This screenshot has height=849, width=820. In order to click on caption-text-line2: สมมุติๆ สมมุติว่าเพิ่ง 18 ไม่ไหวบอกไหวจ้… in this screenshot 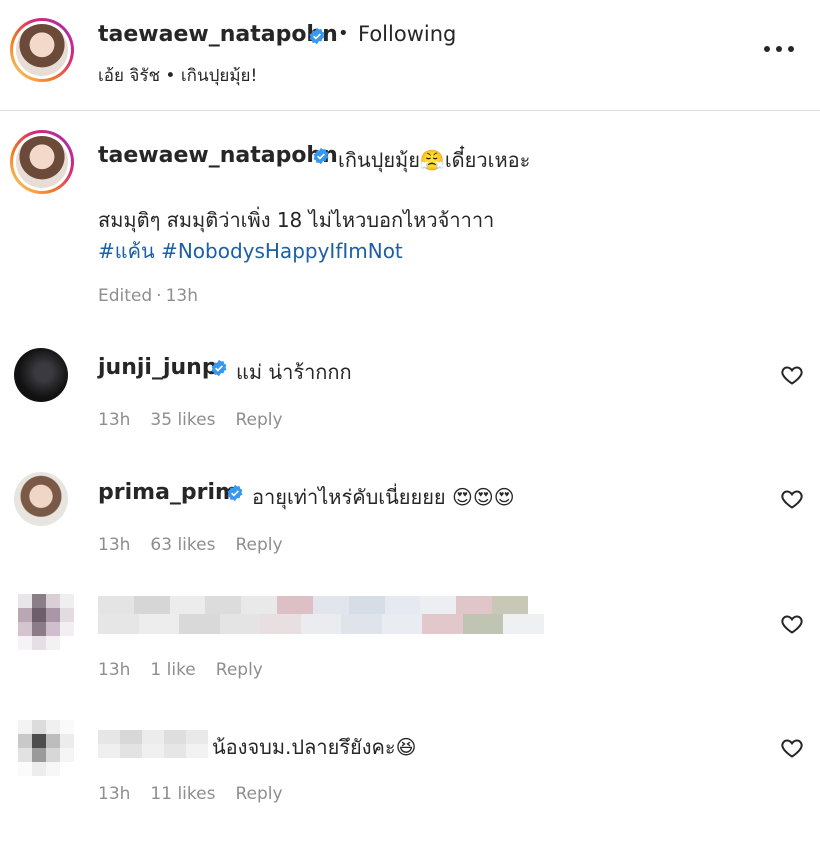, I will do `click(296, 220)`.